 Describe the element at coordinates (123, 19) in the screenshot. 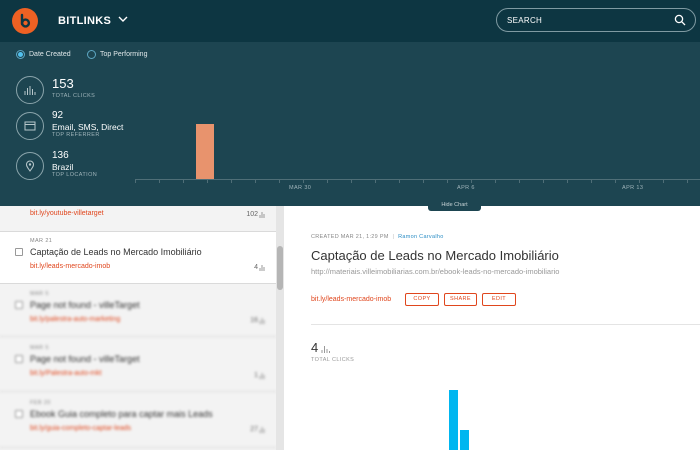

I see `chevron-down-icon` at that location.